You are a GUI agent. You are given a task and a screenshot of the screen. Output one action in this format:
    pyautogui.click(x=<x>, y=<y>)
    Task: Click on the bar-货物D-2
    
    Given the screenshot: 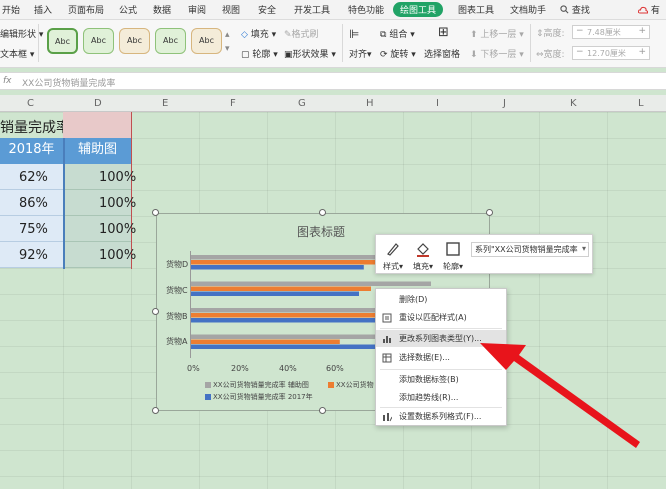 What is the action you would take?
    pyautogui.click(x=277, y=267)
    